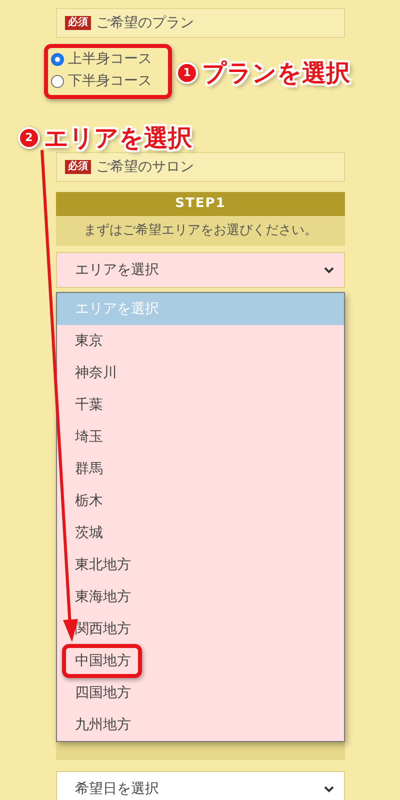  What do you see at coordinates (118, 138) in the screenshot?
I see `annotation-text: エリアを選択` at bounding box center [118, 138].